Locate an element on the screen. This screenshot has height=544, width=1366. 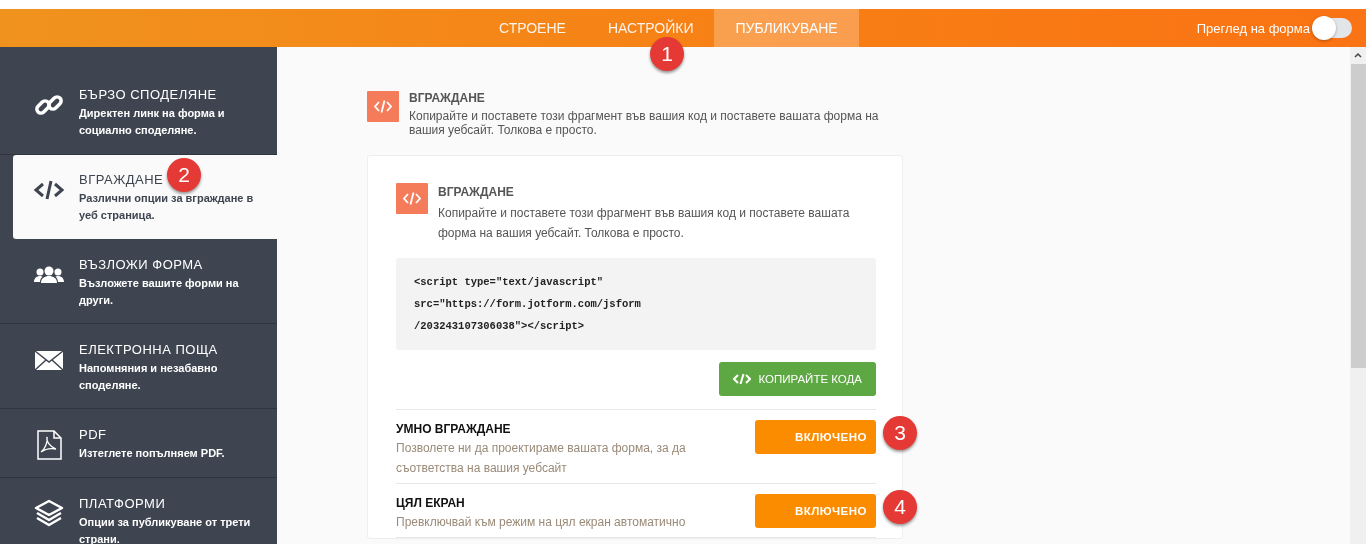
step-badge: 1 is located at coordinates (667, 54).